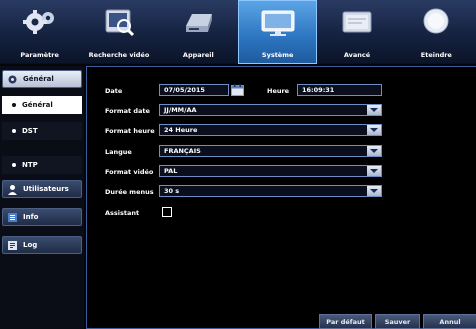  I want to click on button-label: Annul, so click(450, 321).